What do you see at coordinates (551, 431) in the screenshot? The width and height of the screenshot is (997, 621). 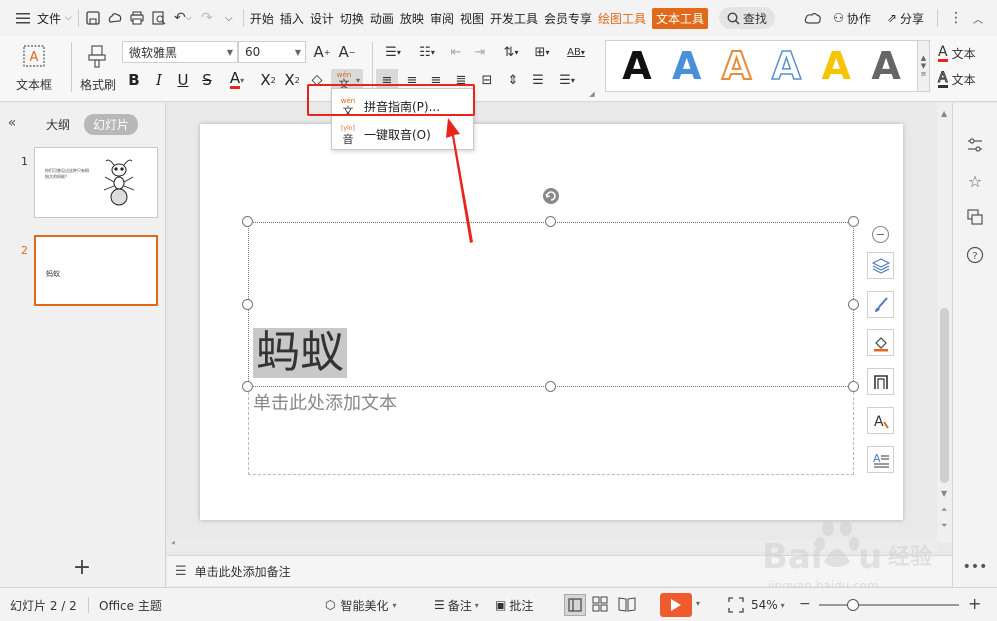 I see `subtitle-placeholder: 单击此处添加文本` at bounding box center [551, 431].